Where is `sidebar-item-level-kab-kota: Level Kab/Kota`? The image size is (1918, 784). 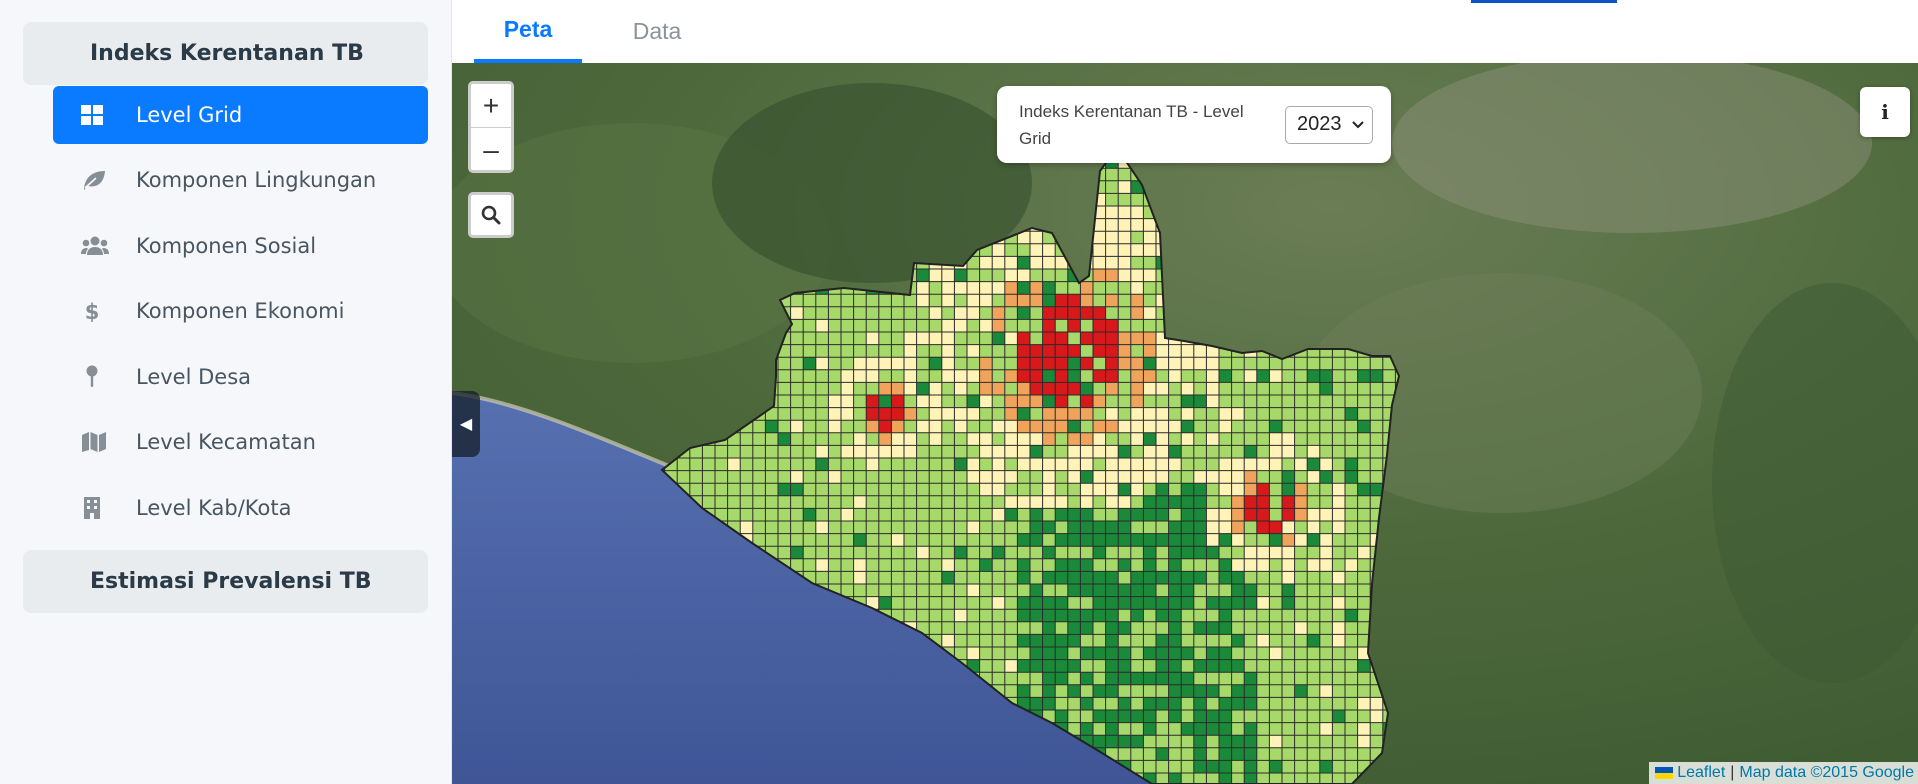
sidebar-item-level-kab-kota: Level Kab/Kota is located at coordinates (240, 508).